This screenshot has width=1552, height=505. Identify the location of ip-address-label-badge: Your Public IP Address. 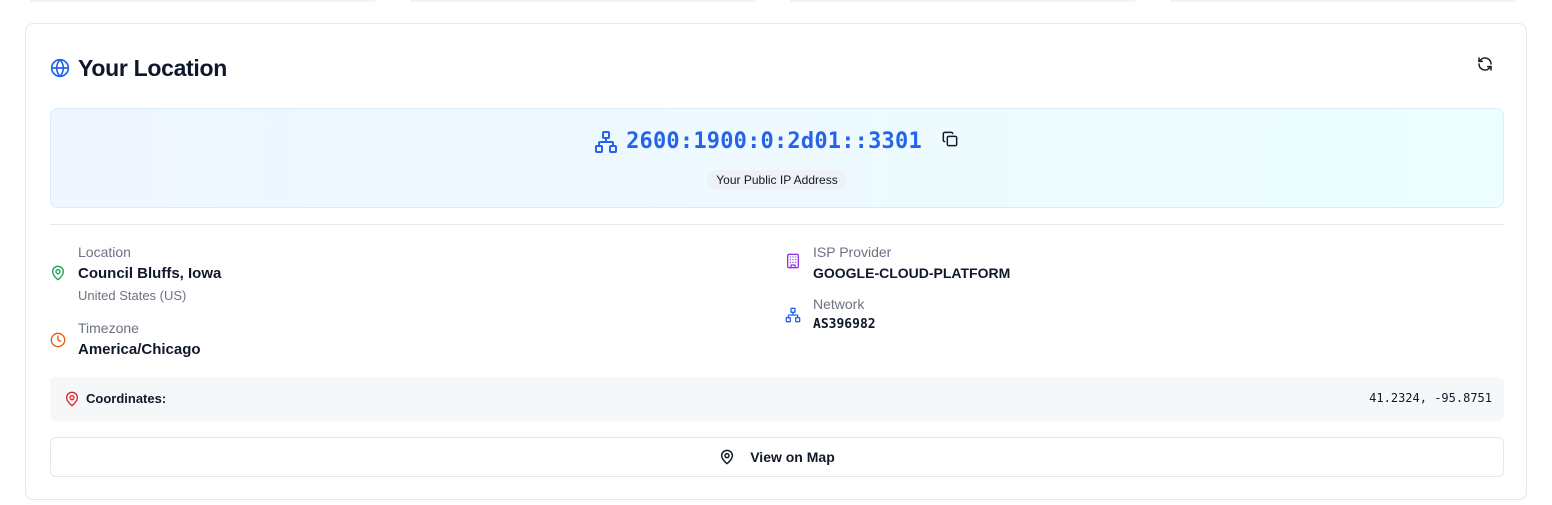
(777, 180).